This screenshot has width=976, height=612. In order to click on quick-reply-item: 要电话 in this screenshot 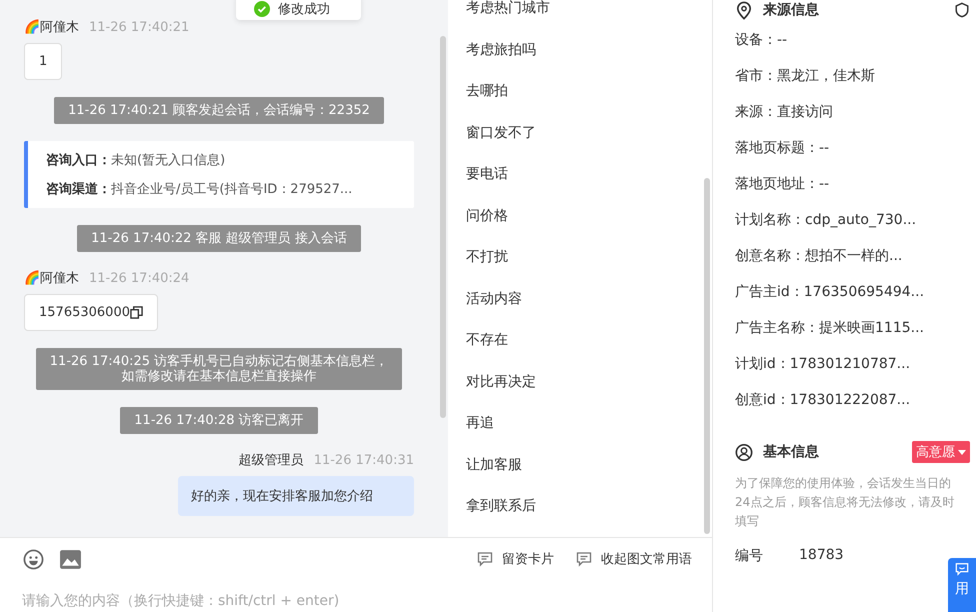, I will do `click(589, 181)`.